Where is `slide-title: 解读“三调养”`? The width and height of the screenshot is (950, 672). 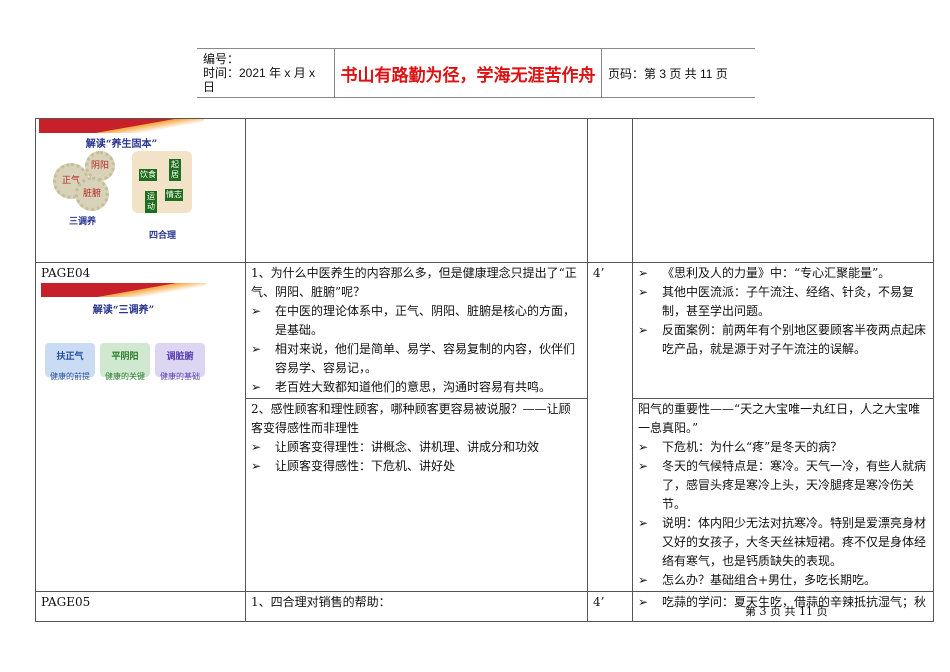 slide-title: 解读“三调养” is located at coordinates (123, 310).